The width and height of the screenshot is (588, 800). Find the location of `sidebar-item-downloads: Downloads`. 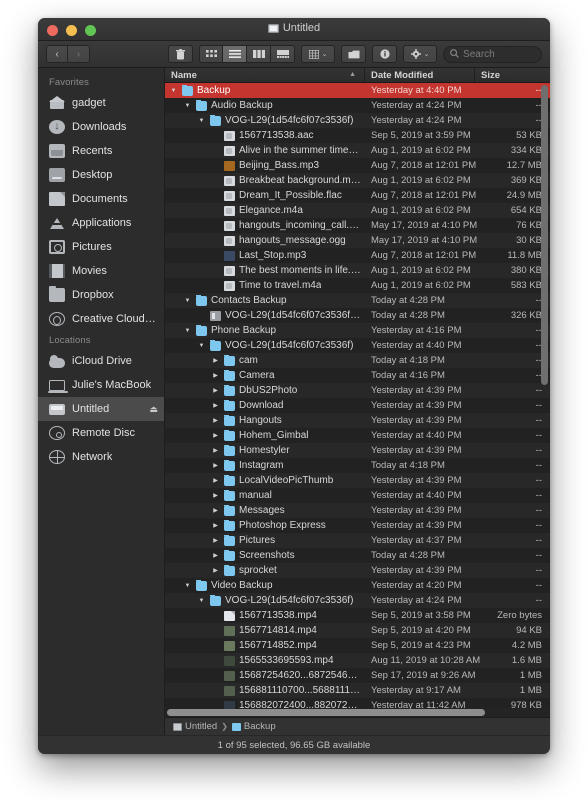

sidebar-item-downloads: Downloads is located at coordinates (101, 127).